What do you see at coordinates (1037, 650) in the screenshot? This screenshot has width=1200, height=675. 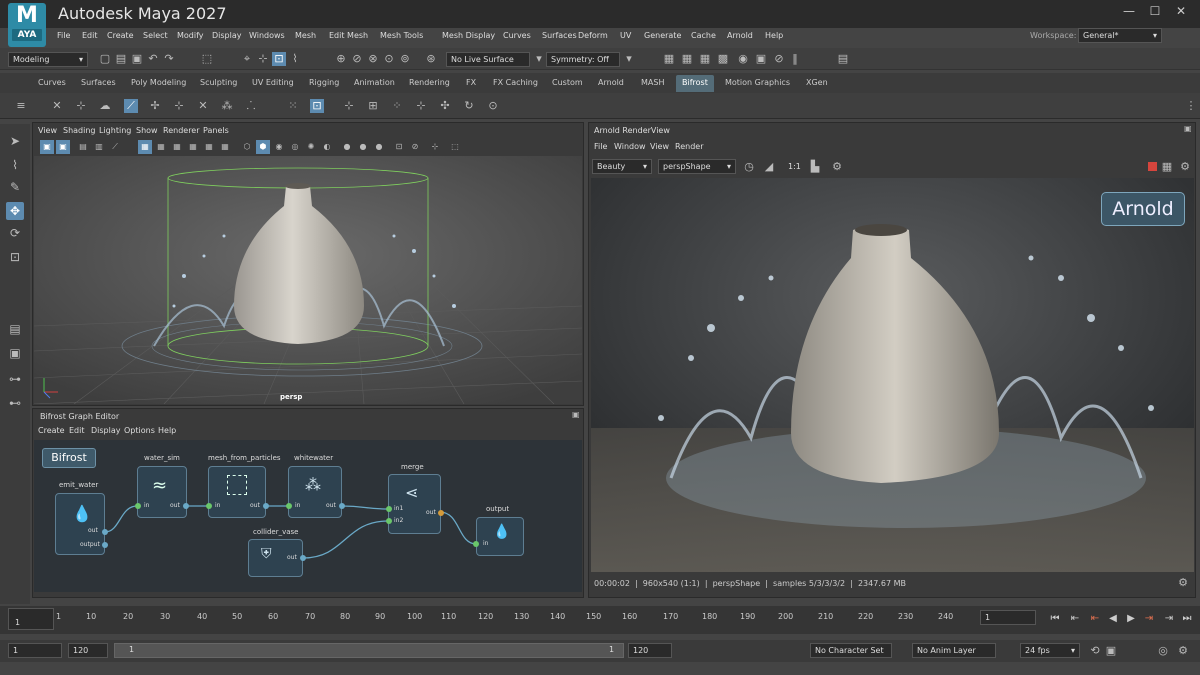 I see `fps-value: 24 fps` at bounding box center [1037, 650].